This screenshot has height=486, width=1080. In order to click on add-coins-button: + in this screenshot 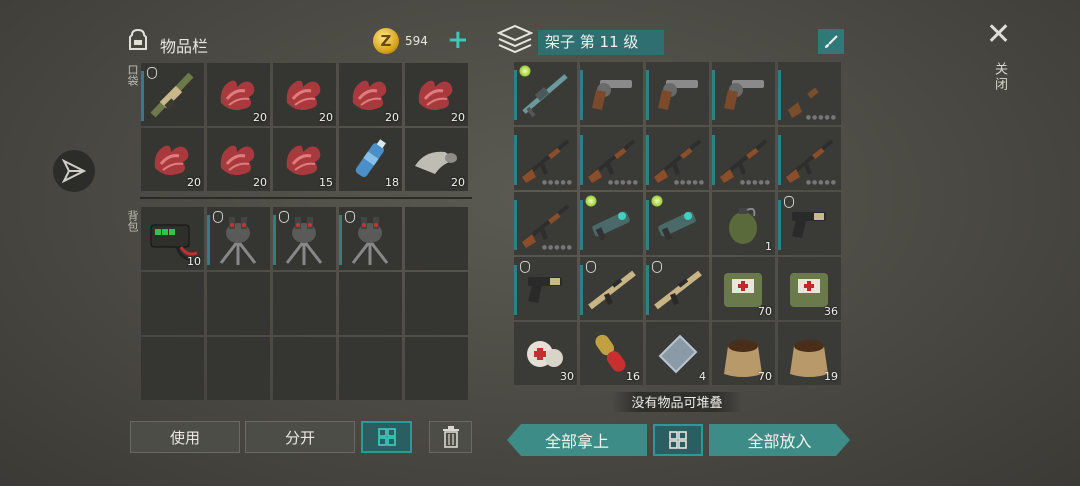, I will do `click(458, 40)`.